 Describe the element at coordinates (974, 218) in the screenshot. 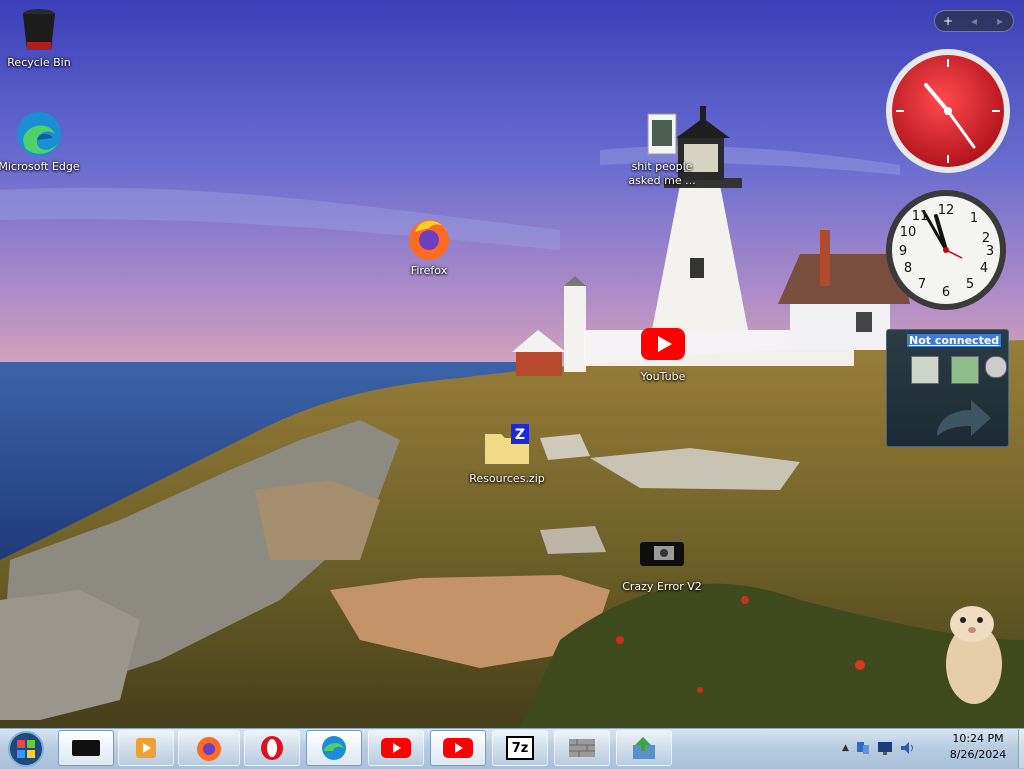

I see `svg-text: 1` at that location.